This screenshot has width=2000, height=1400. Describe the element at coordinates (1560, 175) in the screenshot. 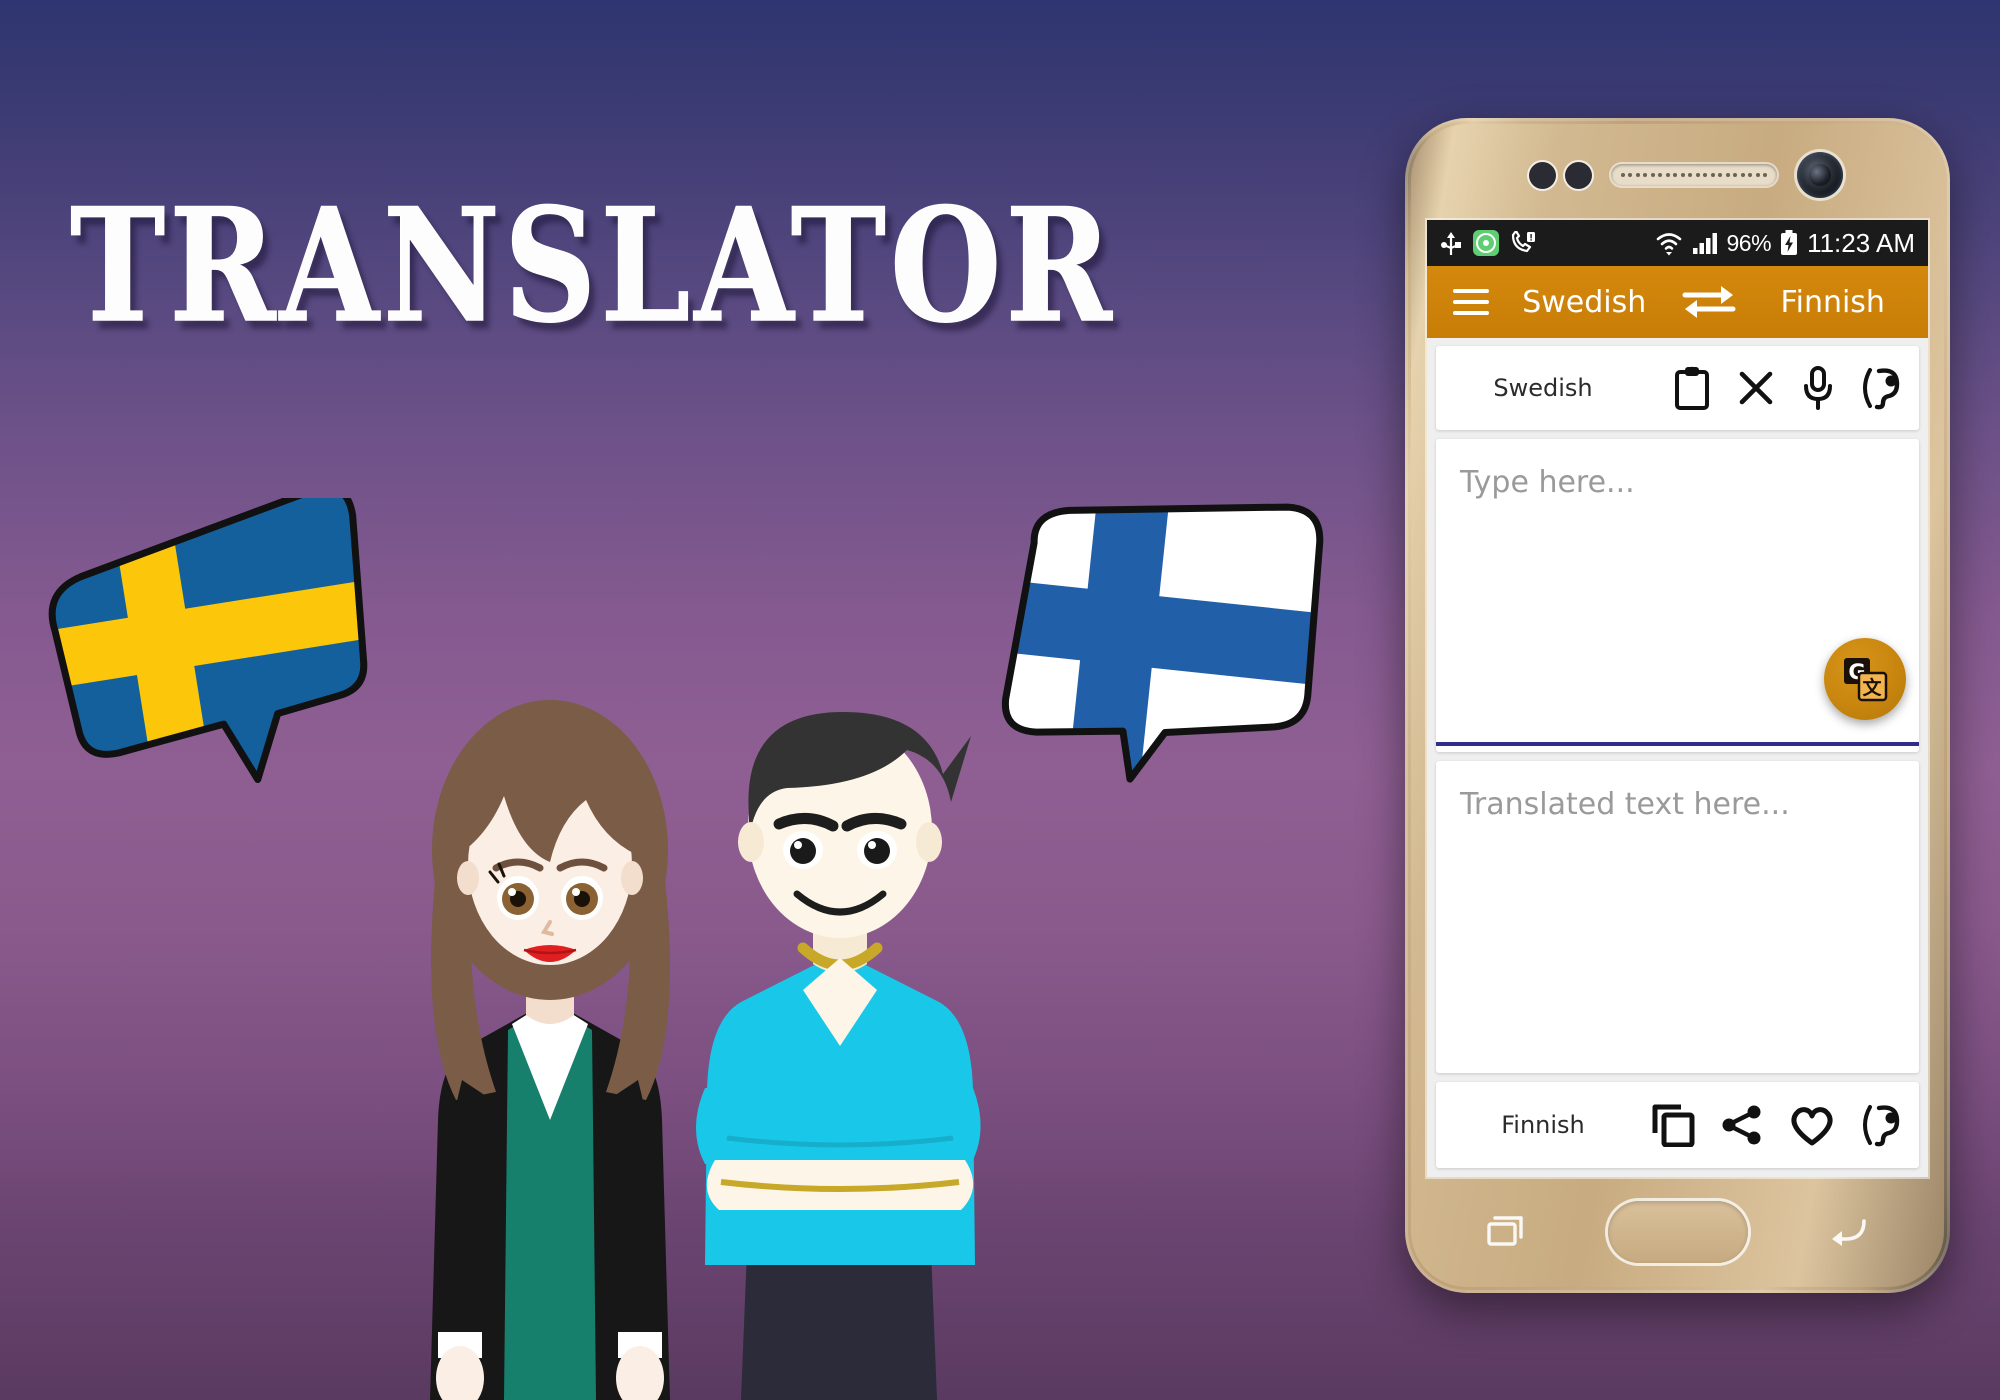

I see `proximity-sensors` at that location.